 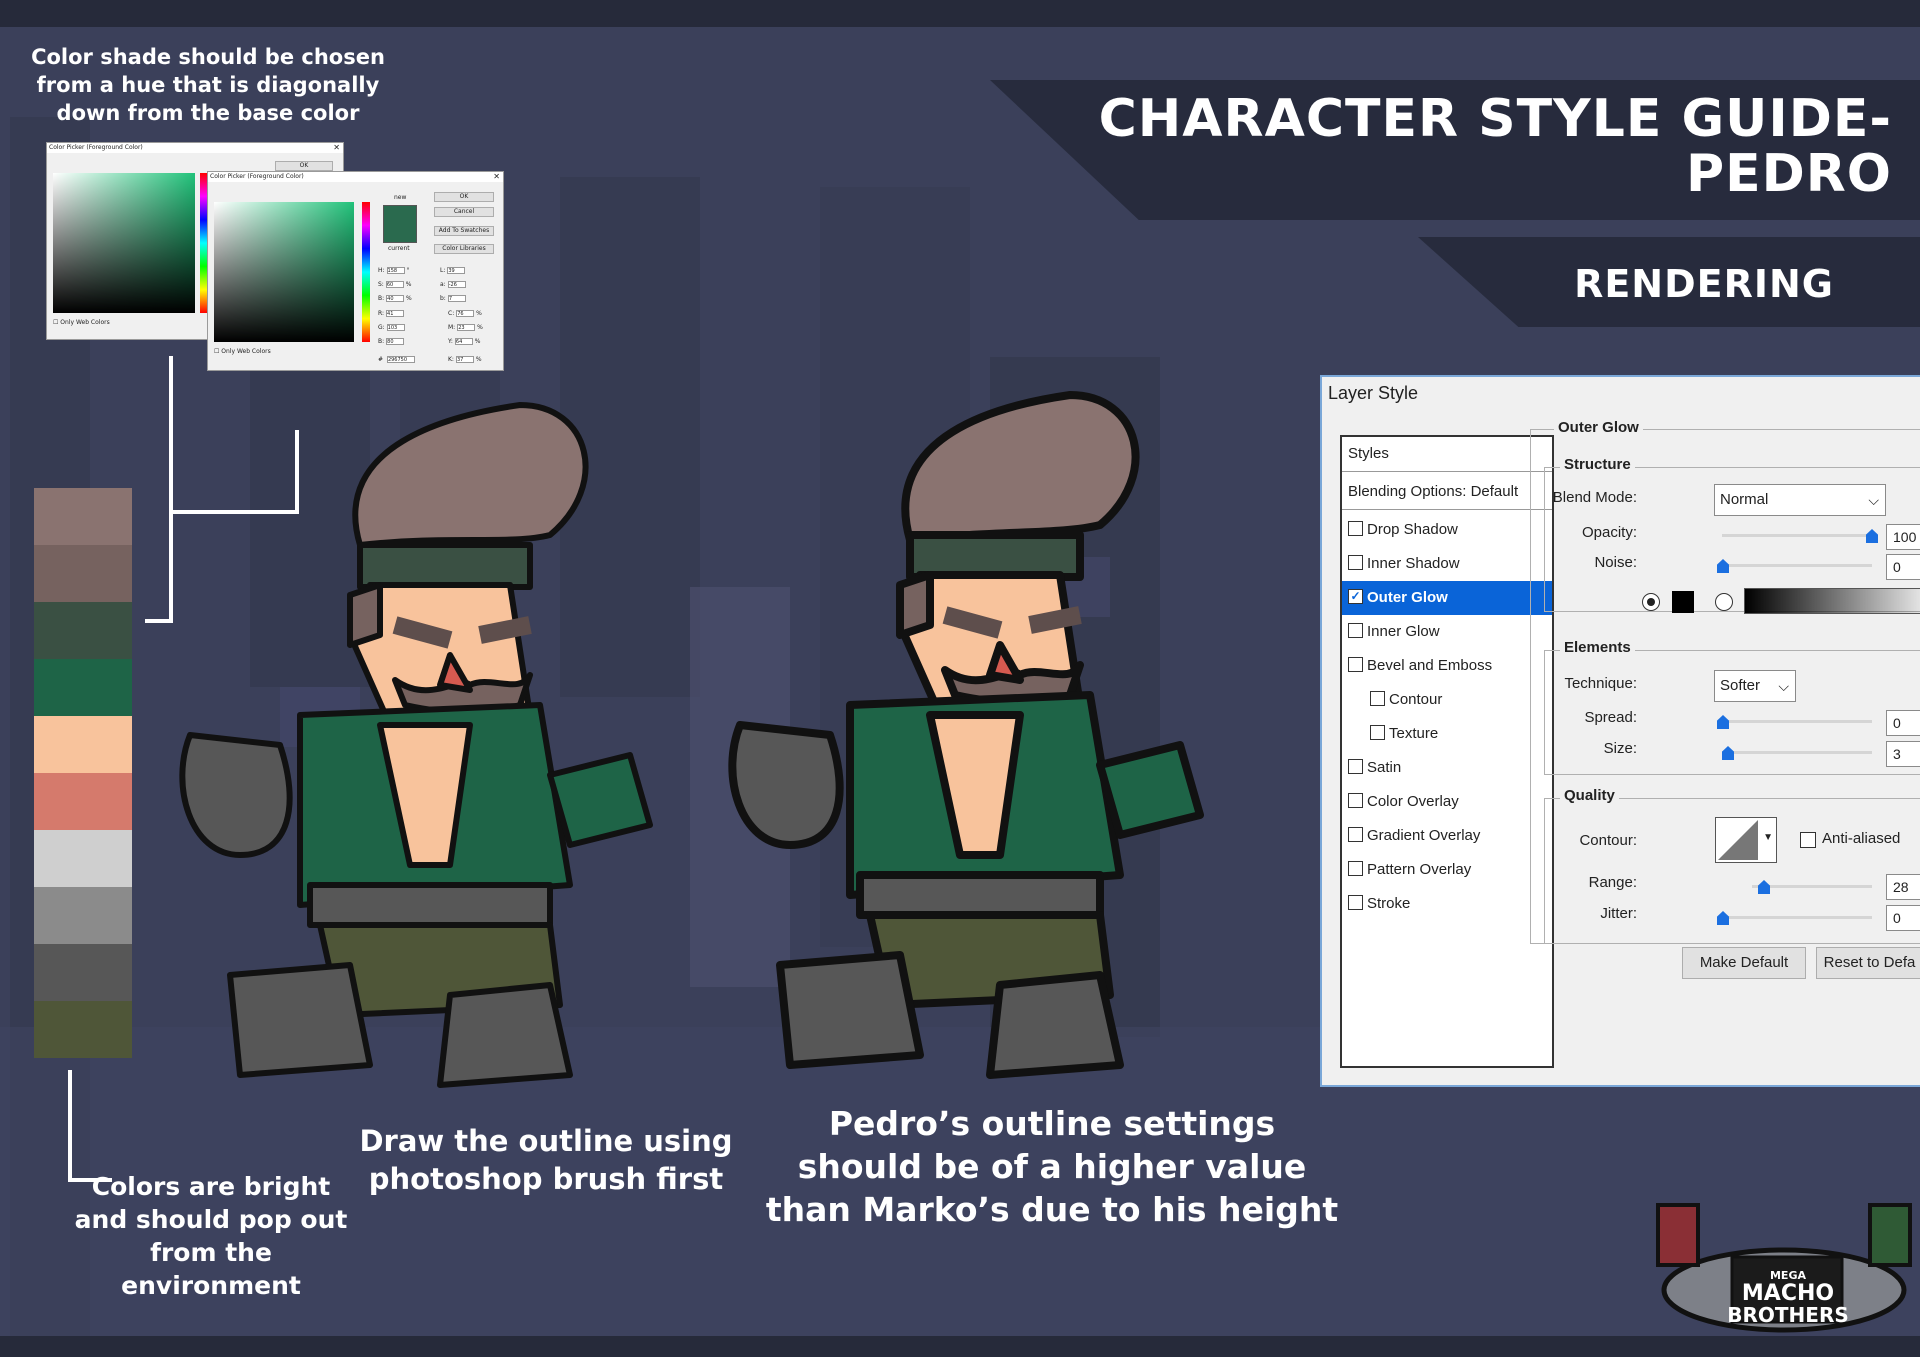 I want to click on hex-field: # 296750, so click(x=396, y=359).